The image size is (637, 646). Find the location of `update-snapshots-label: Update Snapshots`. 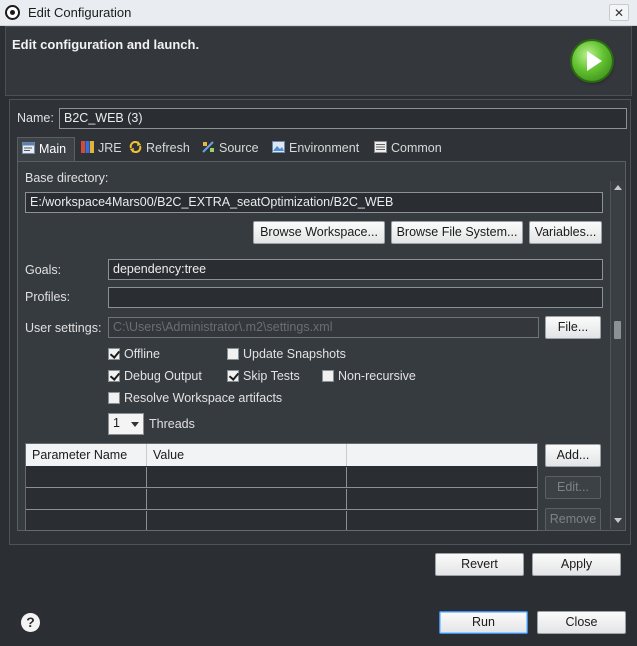

update-snapshots-label: Update Snapshots is located at coordinates (294, 354).